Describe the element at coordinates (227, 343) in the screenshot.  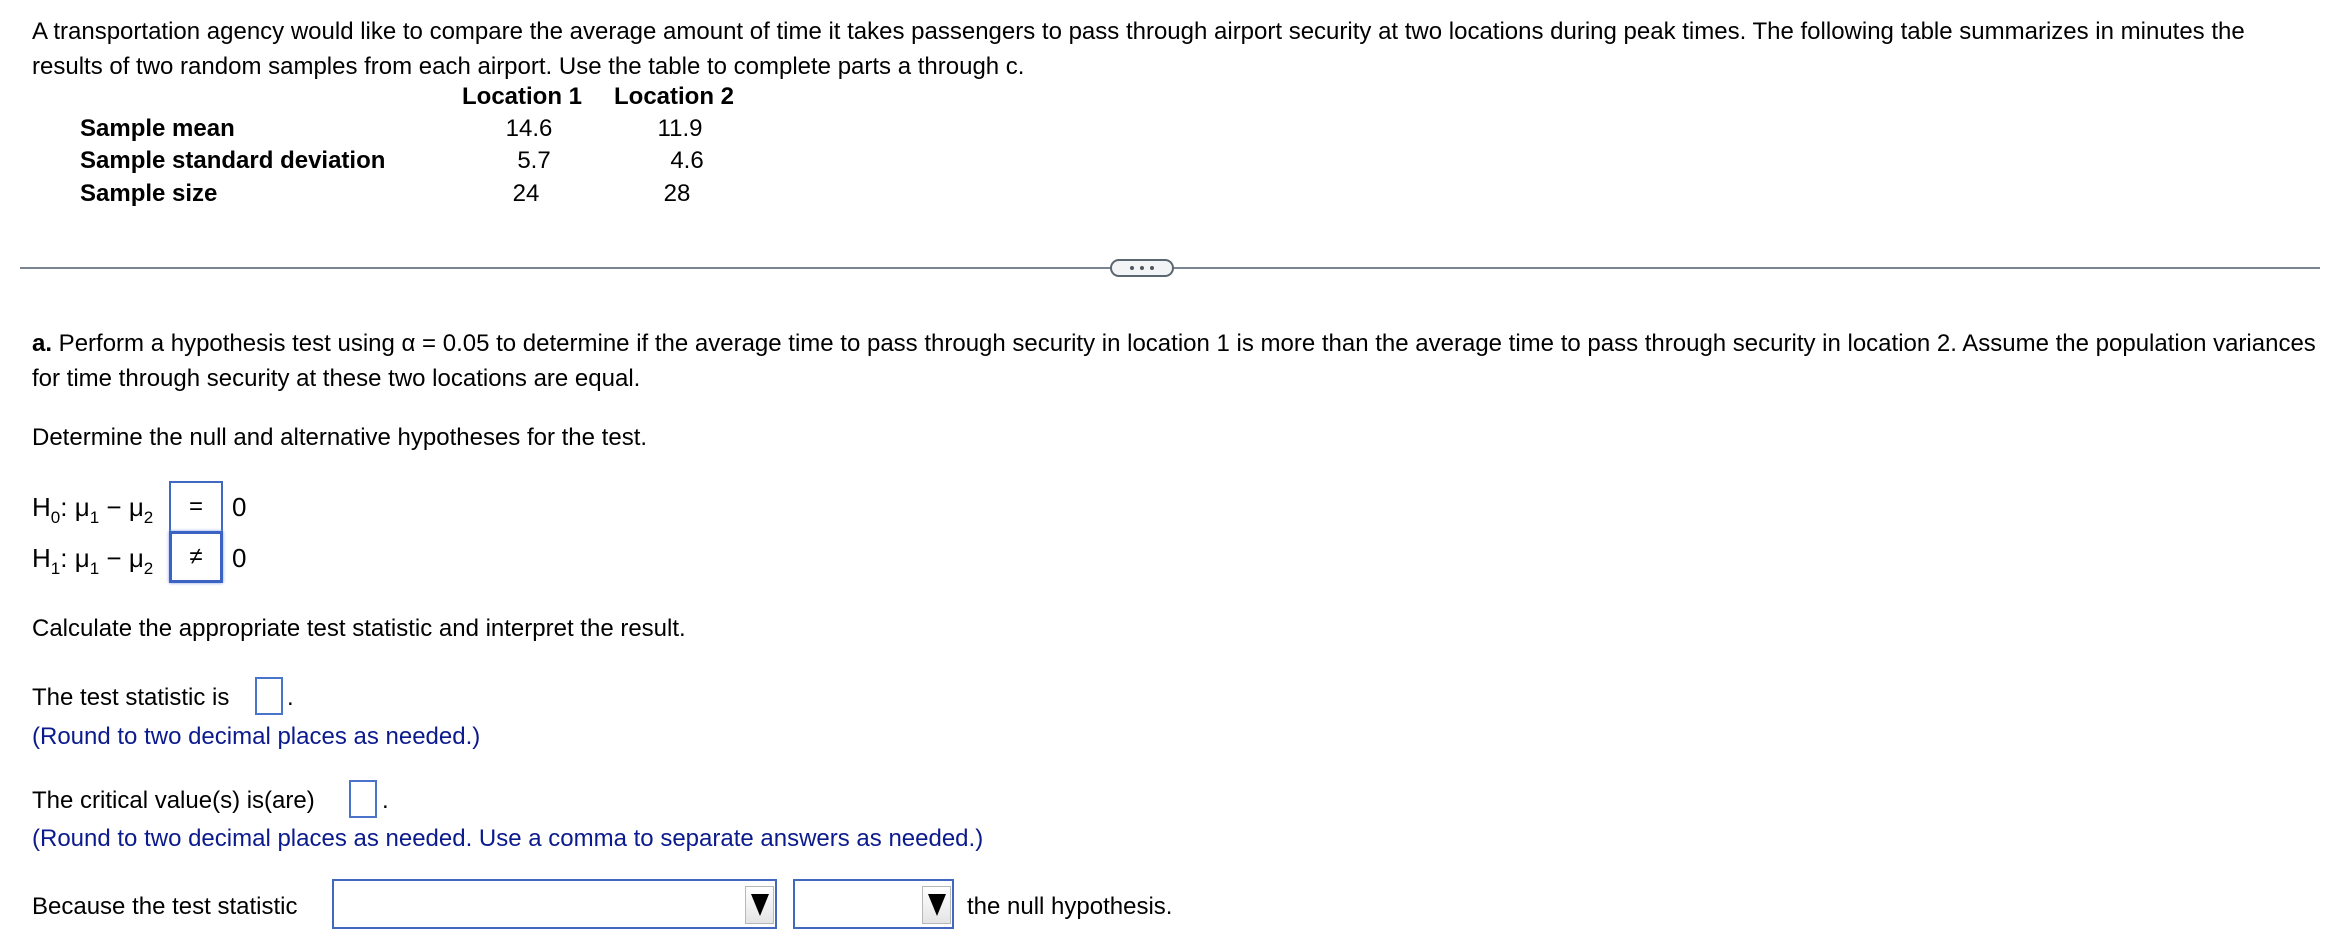
I see `part-a-text: Perform a hypothesis test using` at that location.